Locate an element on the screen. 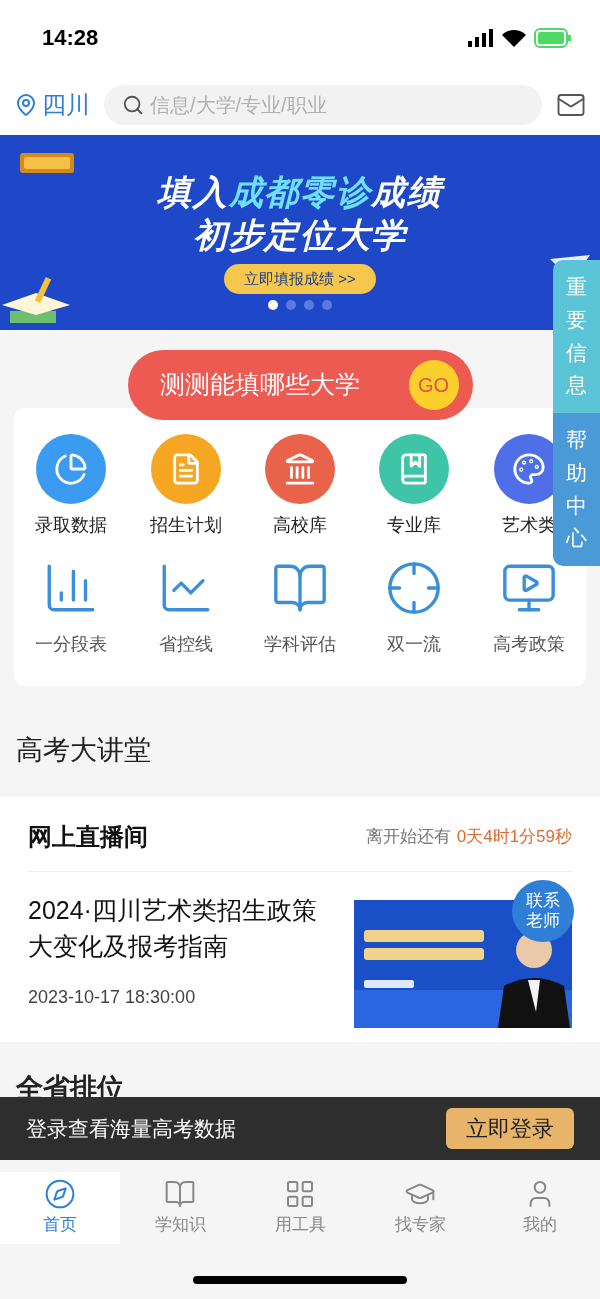 This screenshot has width=600, height=1299. location-pin-icon is located at coordinates (26, 105).